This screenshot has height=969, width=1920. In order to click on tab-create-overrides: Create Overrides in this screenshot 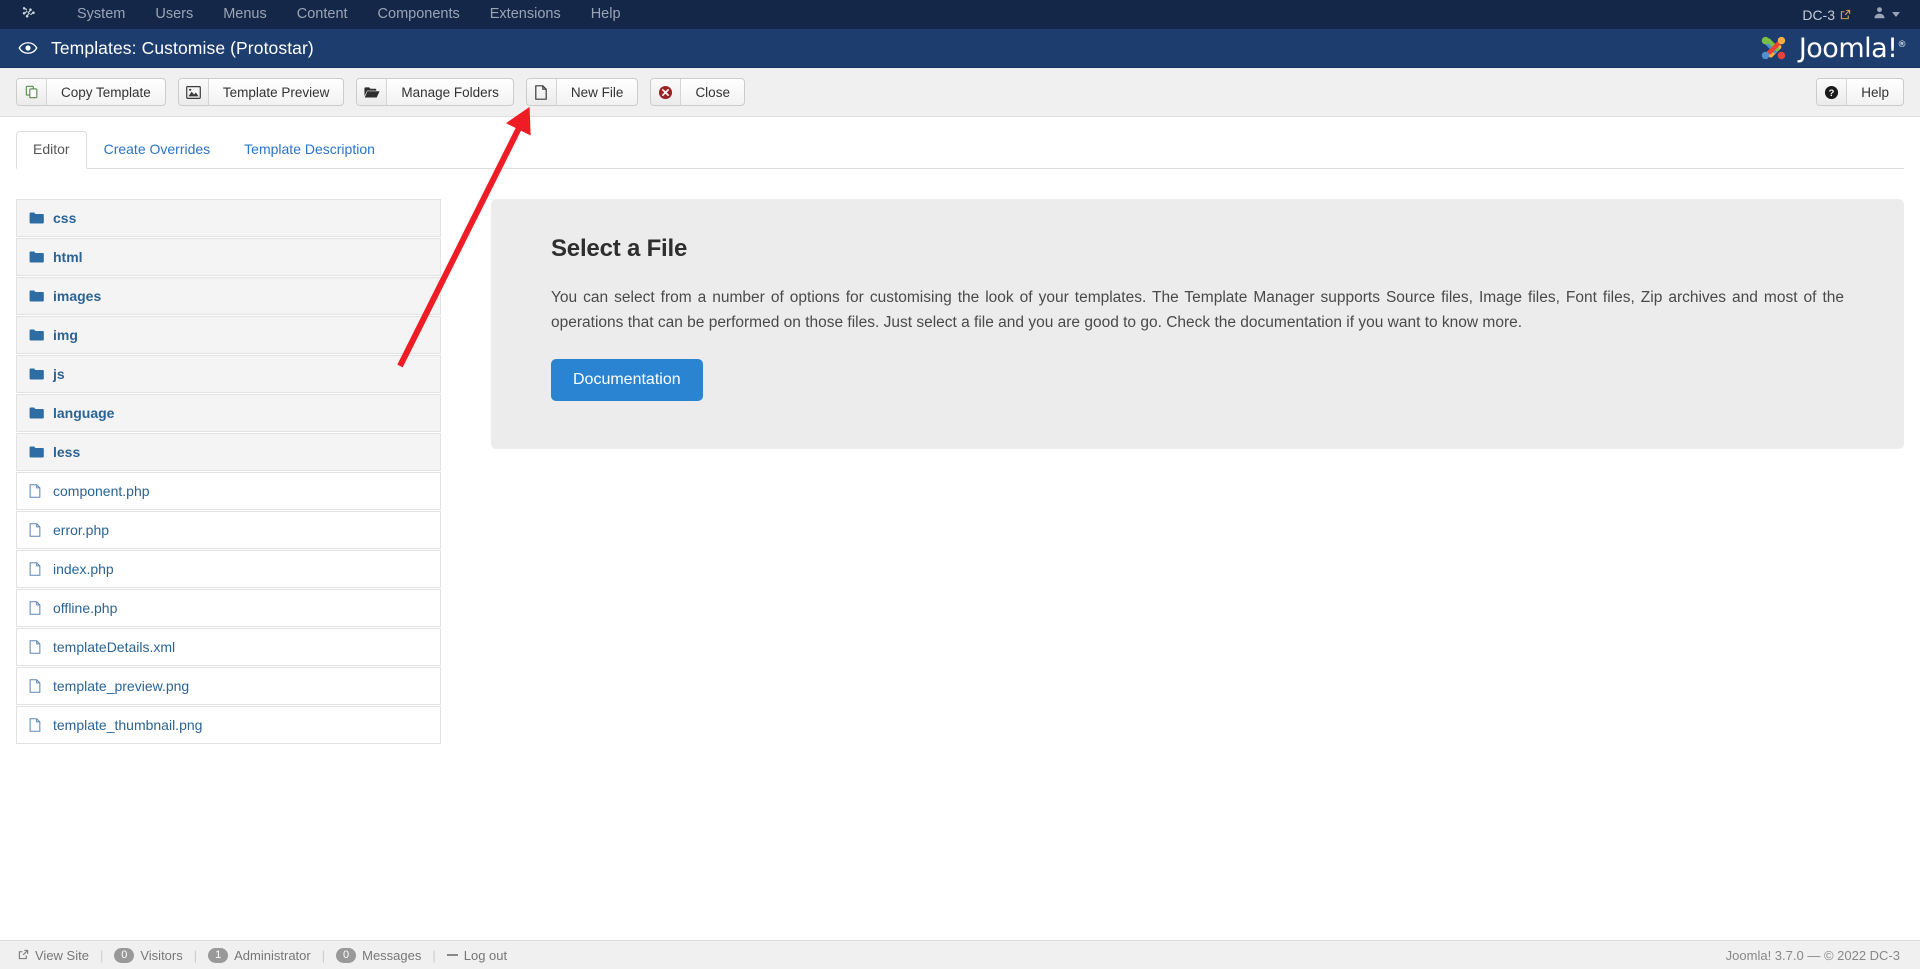, I will do `click(157, 150)`.